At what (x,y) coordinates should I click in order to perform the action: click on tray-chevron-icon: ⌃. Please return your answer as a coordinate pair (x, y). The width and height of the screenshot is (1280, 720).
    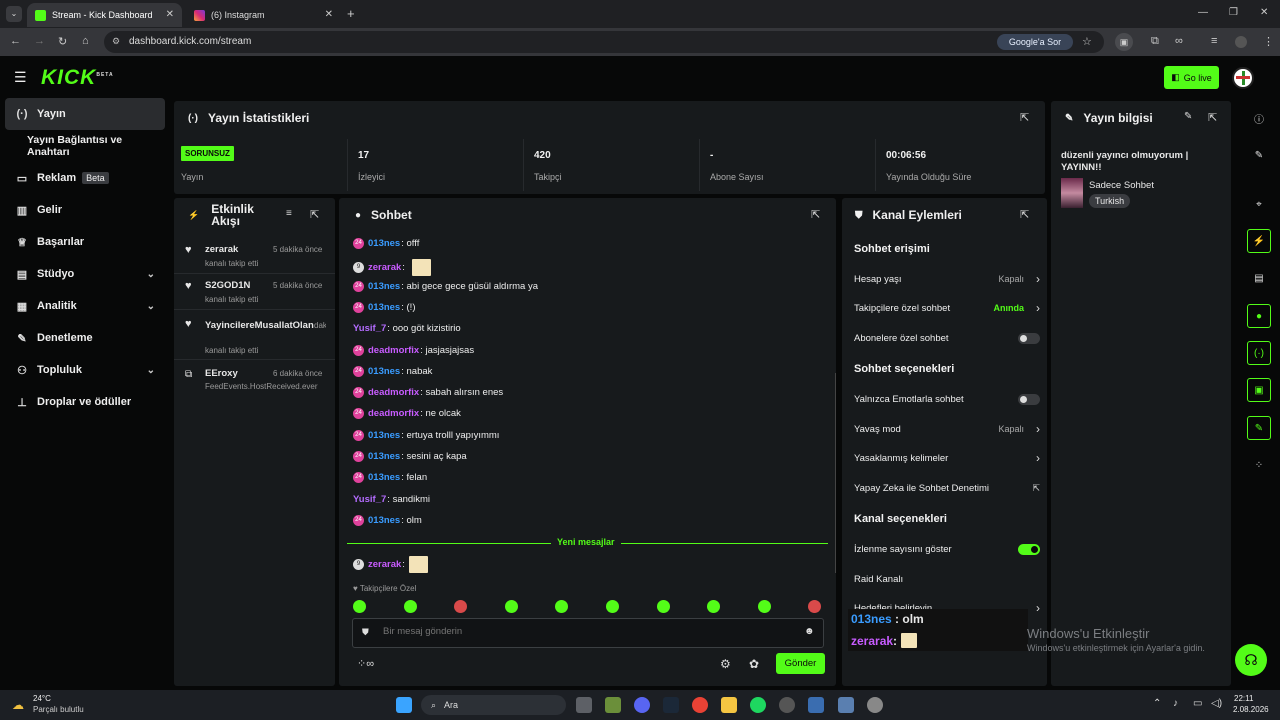
    Looking at the image, I should click on (1157, 703).